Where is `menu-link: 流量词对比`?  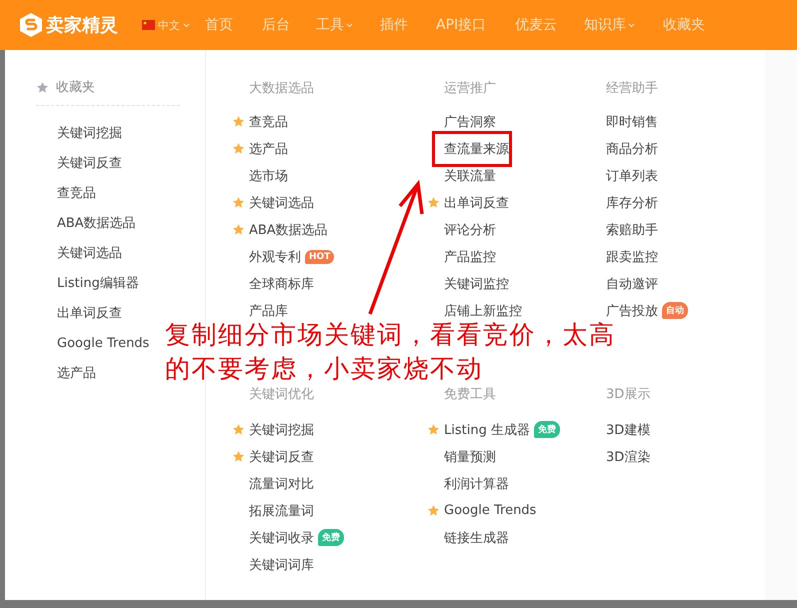 menu-link: 流量词对比 is located at coordinates (281, 483).